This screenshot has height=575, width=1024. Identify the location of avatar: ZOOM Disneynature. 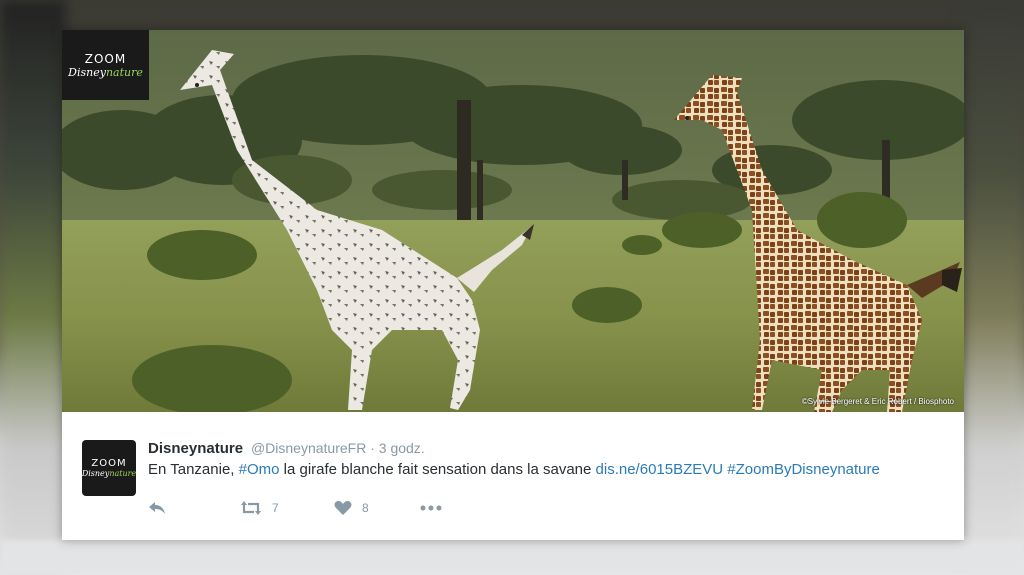
(109, 468).